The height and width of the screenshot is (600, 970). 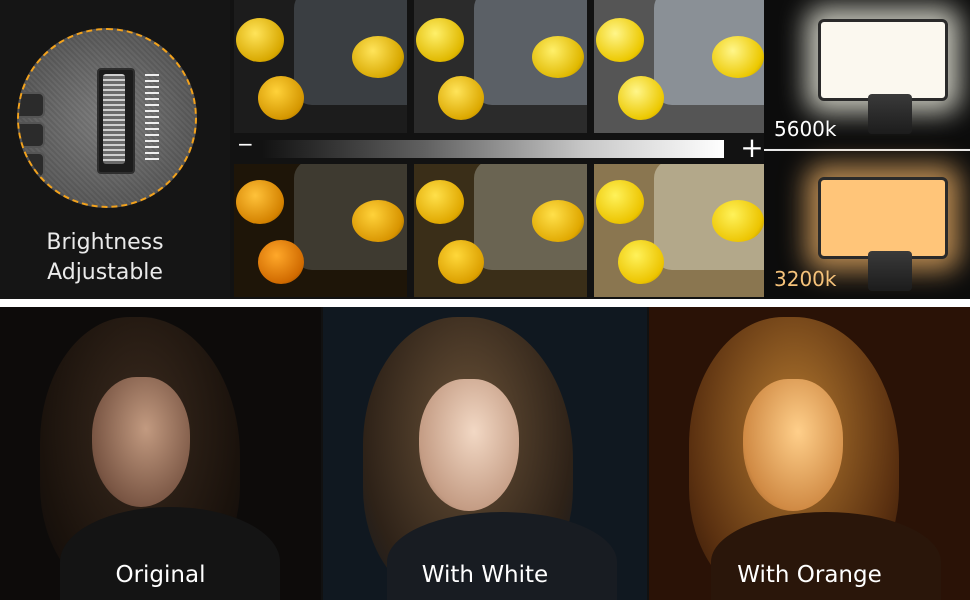 I want to click on brightness-dial-closeup, so click(x=107, y=118).